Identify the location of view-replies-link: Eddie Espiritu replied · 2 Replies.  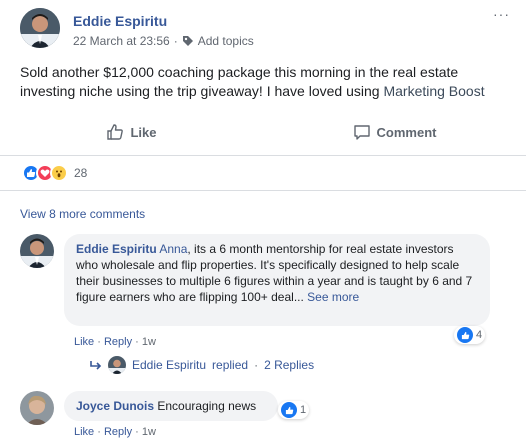
(202, 365).